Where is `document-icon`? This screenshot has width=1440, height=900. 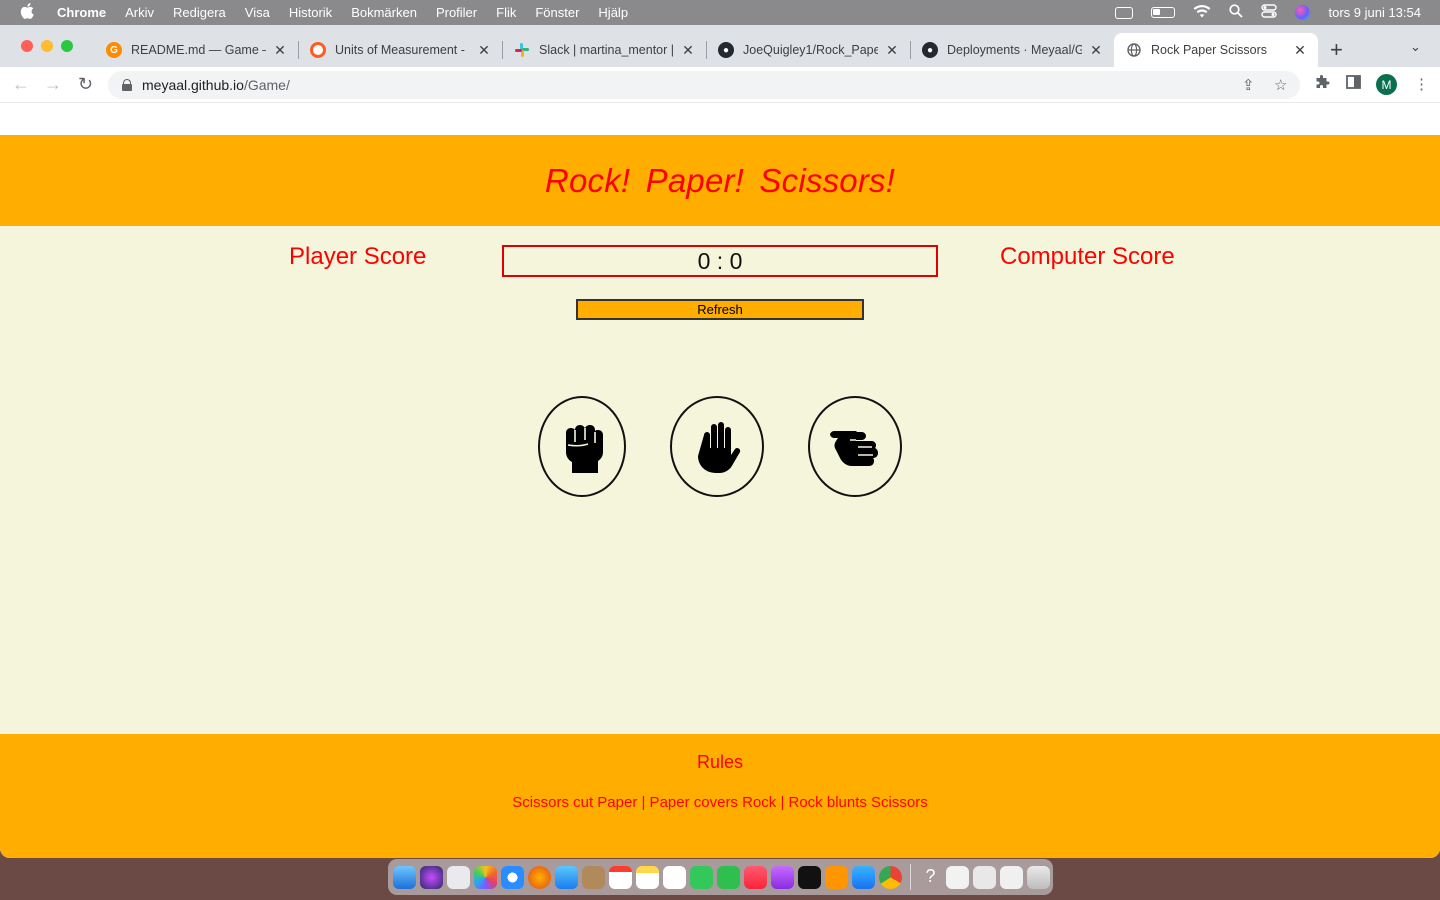
document-icon is located at coordinates (957, 877).